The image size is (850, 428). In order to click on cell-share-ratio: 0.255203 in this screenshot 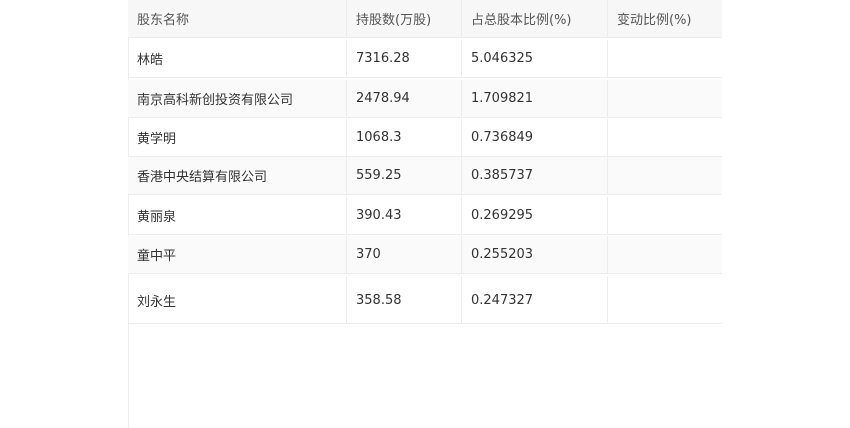, I will do `click(535, 254)`.